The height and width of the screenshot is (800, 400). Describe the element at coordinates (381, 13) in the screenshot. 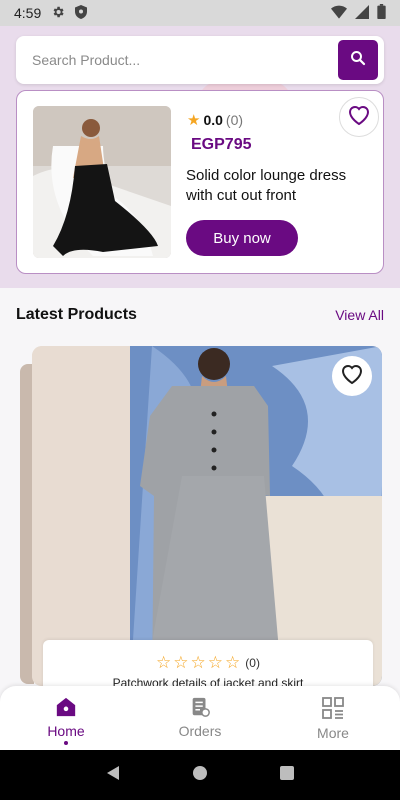

I see `battery-icon` at that location.